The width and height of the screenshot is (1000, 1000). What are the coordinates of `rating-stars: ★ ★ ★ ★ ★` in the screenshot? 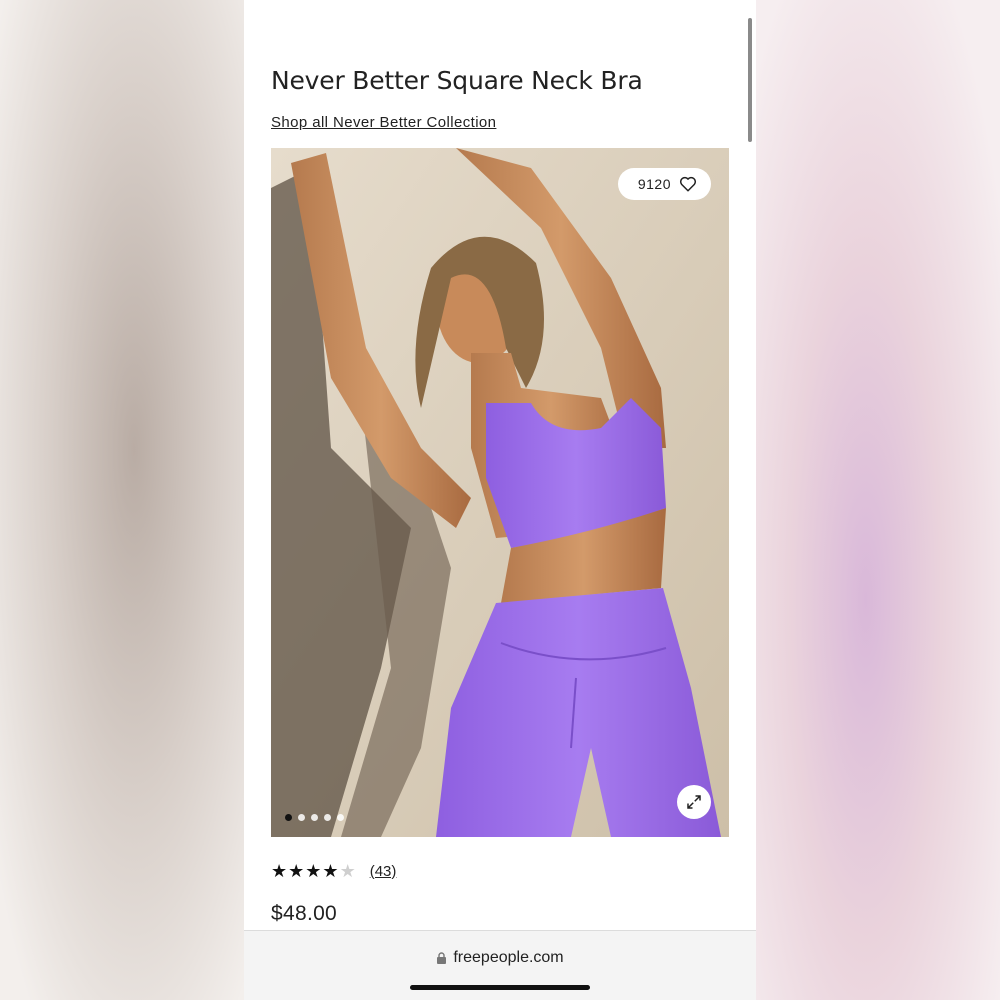 It's located at (313, 871).